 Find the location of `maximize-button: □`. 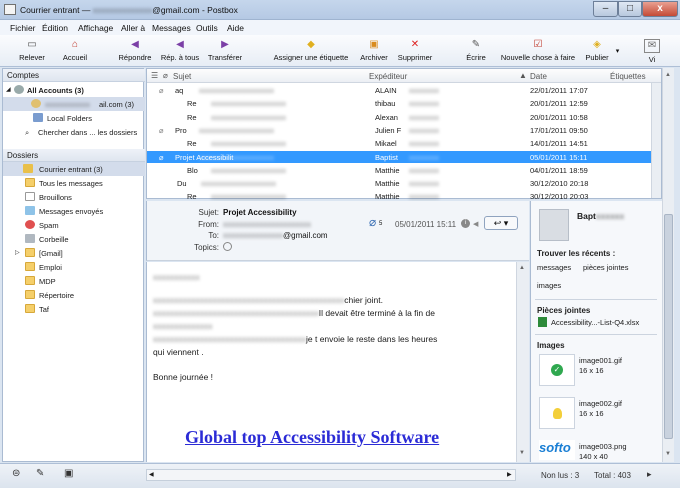

maximize-button: □ is located at coordinates (630, 9).